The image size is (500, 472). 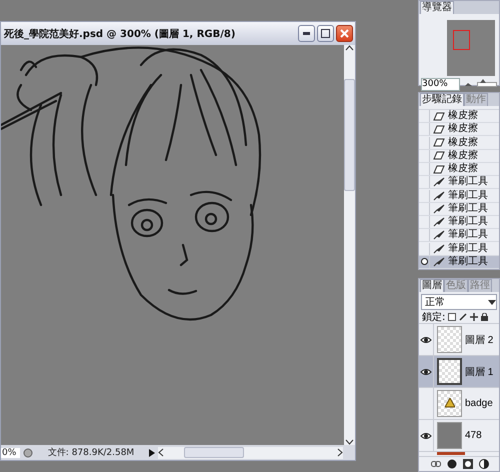 What do you see at coordinates (484, 317) in the screenshot?
I see `lock-icon` at bounding box center [484, 317].